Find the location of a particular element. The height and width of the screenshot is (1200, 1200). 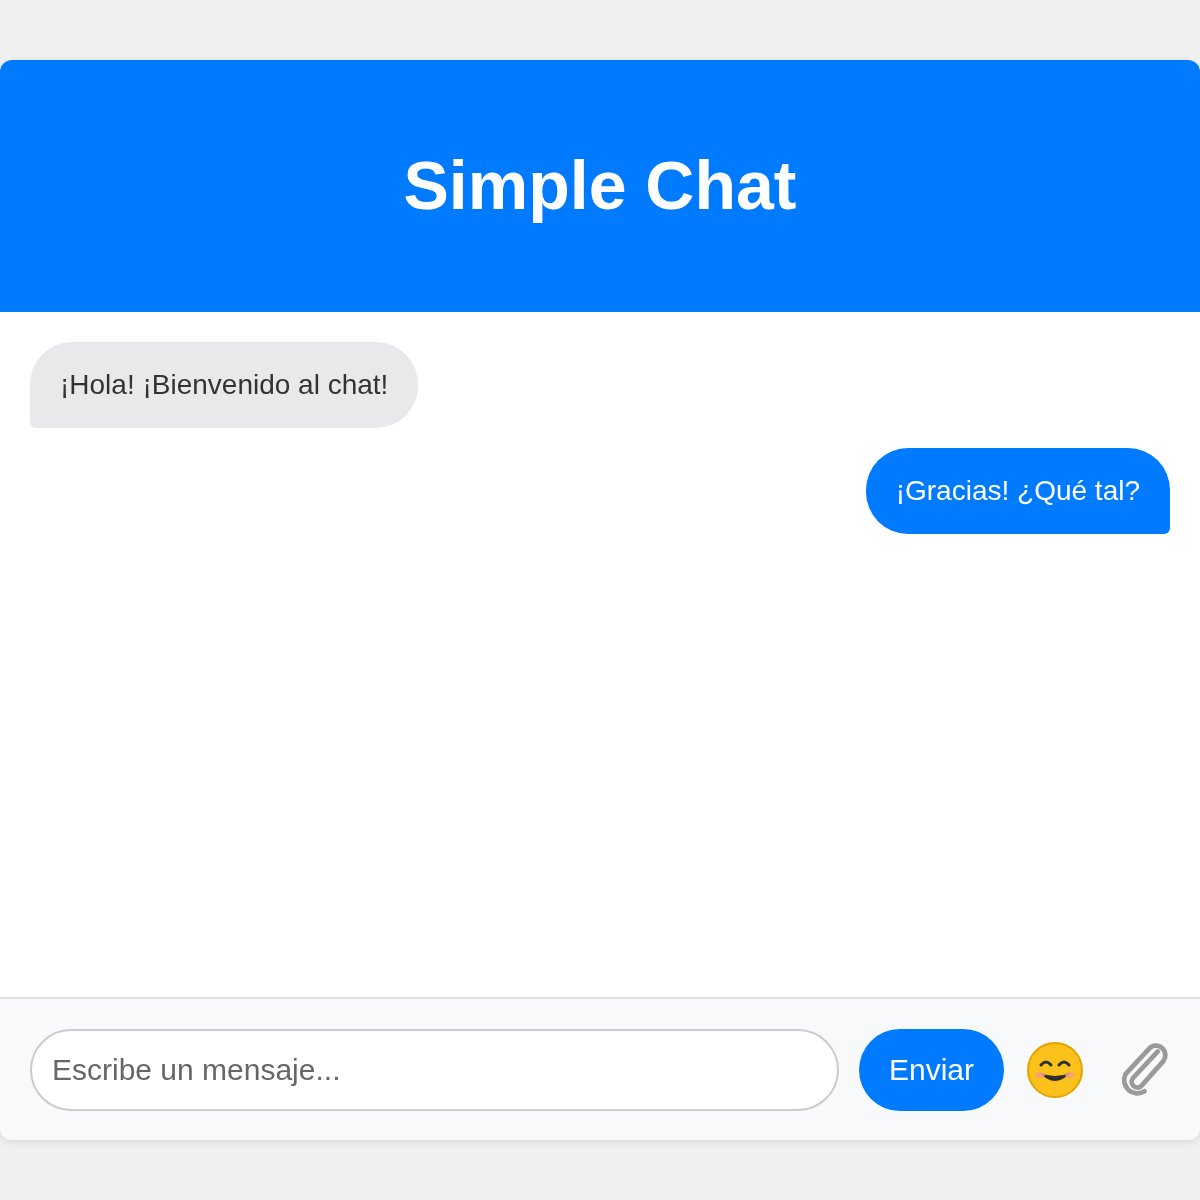

chat-title: Simple Chat is located at coordinates (600, 186).